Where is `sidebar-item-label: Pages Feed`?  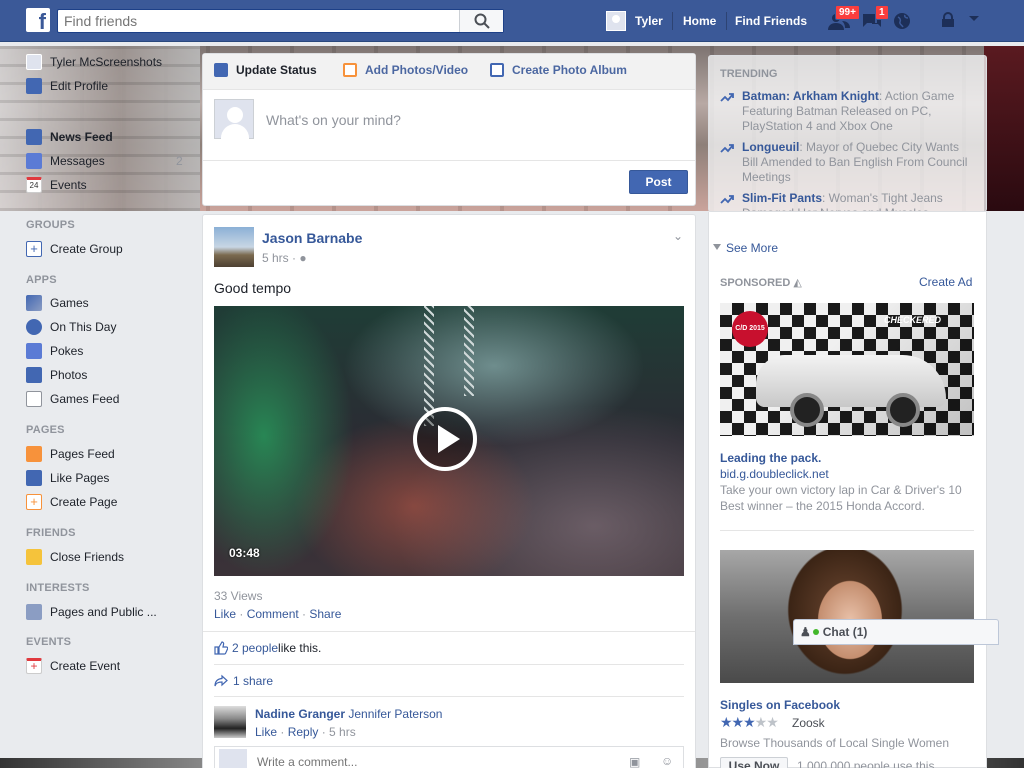
sidebar-item-label: Pages Feed is located at coordinates (82, 454).